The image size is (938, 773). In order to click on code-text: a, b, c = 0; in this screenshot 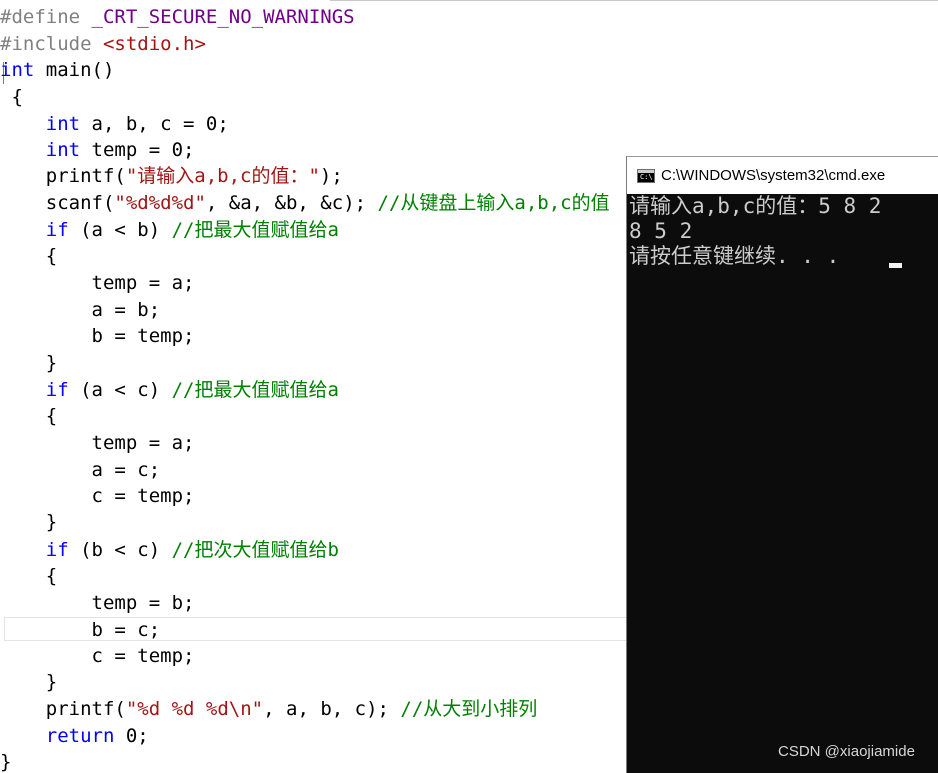, I will do `click(154, 124)`.